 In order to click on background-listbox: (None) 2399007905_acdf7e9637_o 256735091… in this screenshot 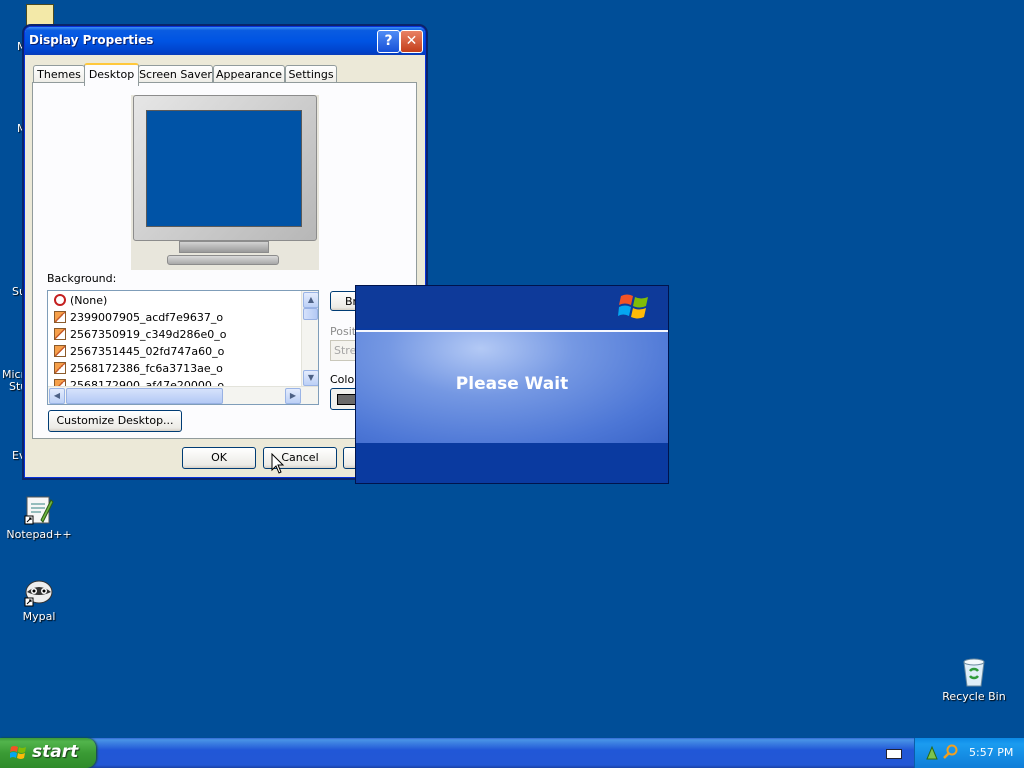, I will do `click(183, 347)`.